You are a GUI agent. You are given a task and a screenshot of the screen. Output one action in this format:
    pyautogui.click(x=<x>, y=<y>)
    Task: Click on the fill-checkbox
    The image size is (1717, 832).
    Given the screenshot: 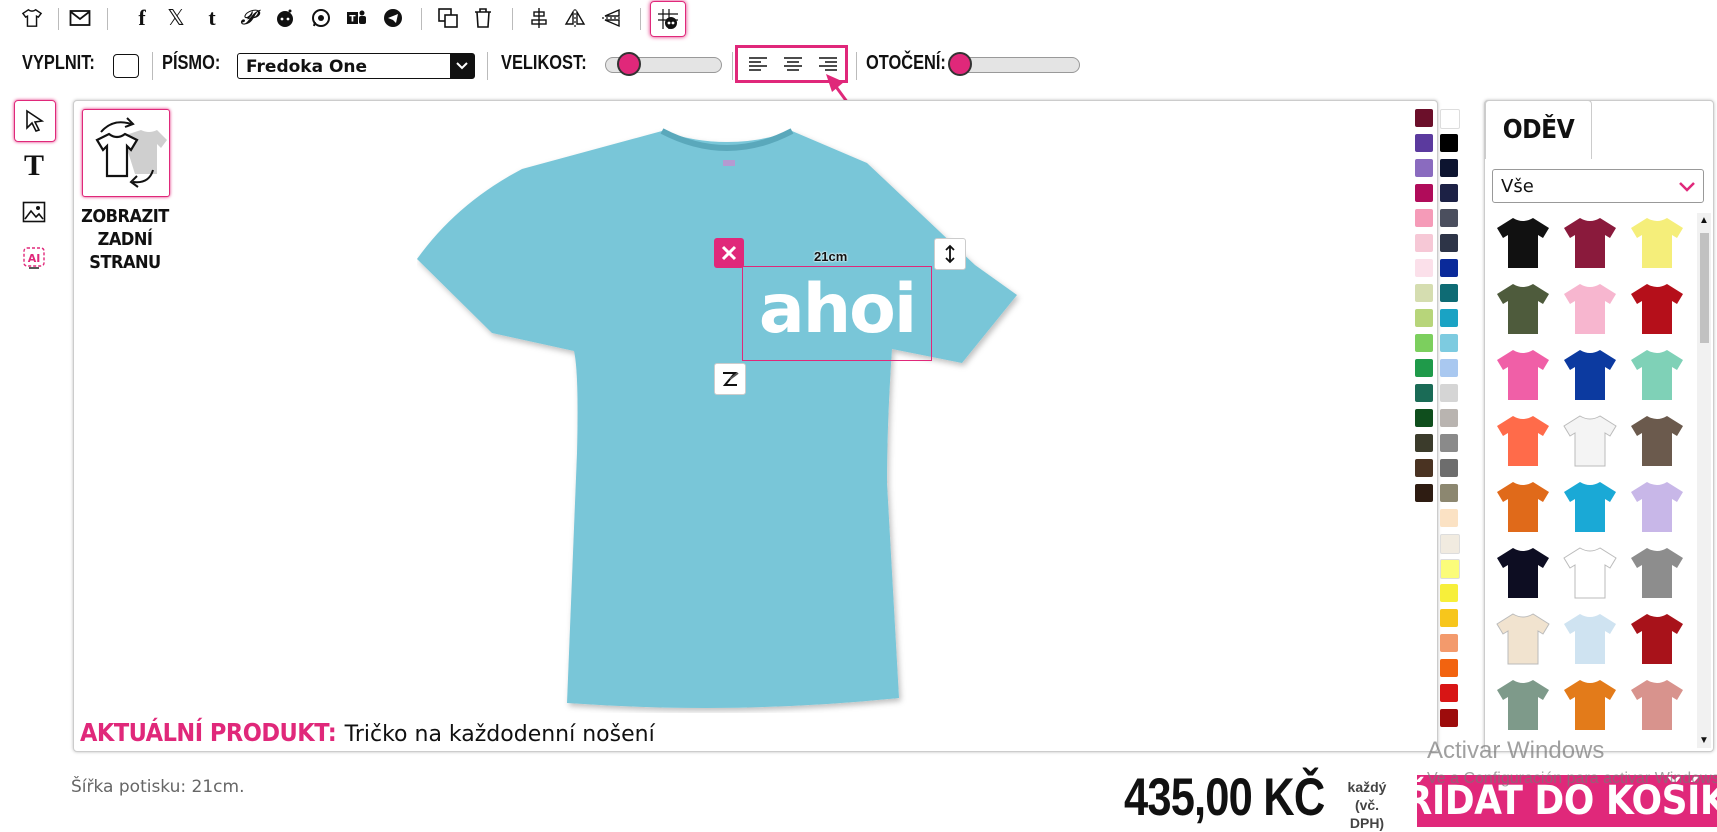 What is the action you would take?
    pyautogui.click(x=126, y=66)
    